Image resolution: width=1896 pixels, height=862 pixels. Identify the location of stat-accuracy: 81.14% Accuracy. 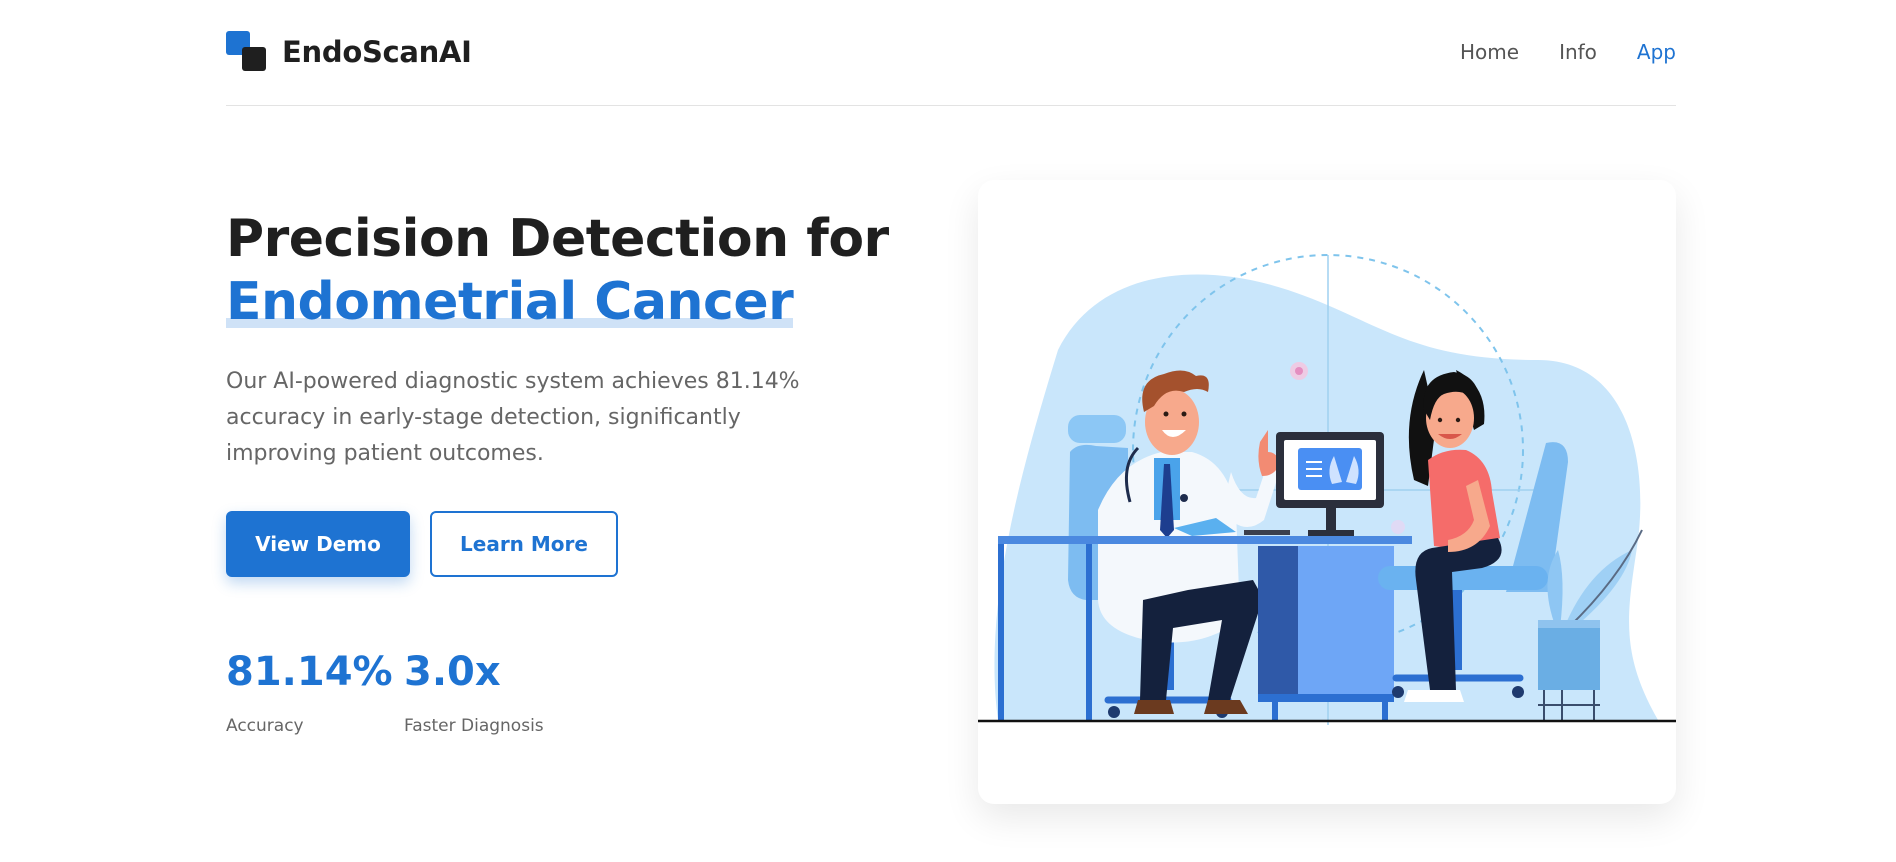
(309, 692).